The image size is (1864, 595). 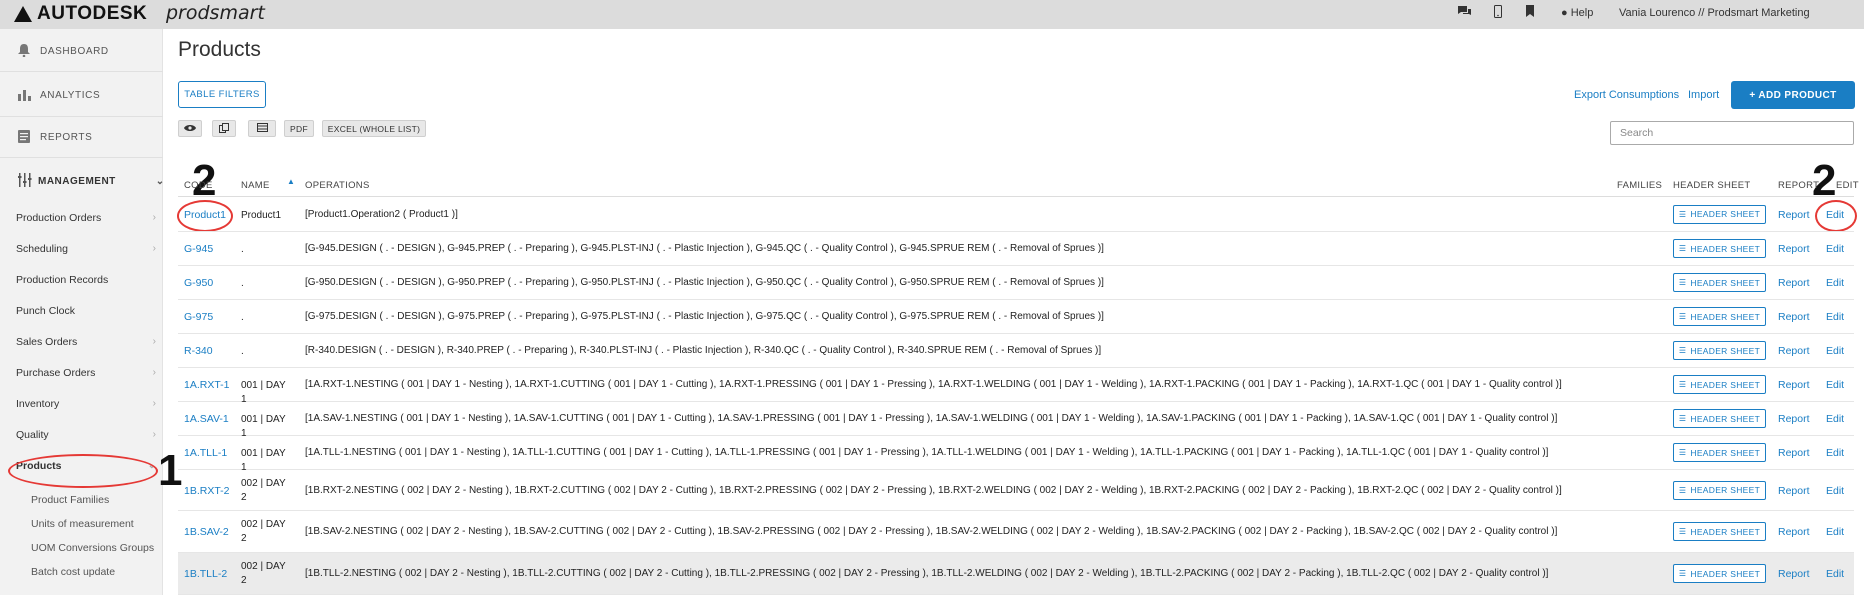 I want to click on sidebar-item-purchase-orders: Purchase Orders ›, so click(x=86, y=373).